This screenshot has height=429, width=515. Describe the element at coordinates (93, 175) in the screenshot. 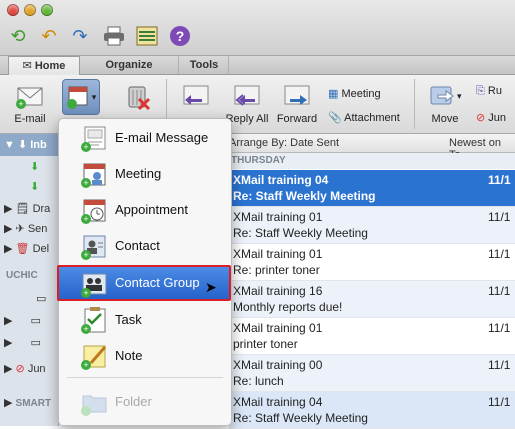

I see `meeting-icon: +` at that location.